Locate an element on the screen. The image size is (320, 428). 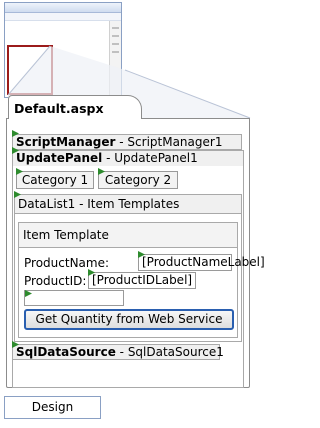
update-panel-type: UpdatePanel is located at coordinates (59, 158).